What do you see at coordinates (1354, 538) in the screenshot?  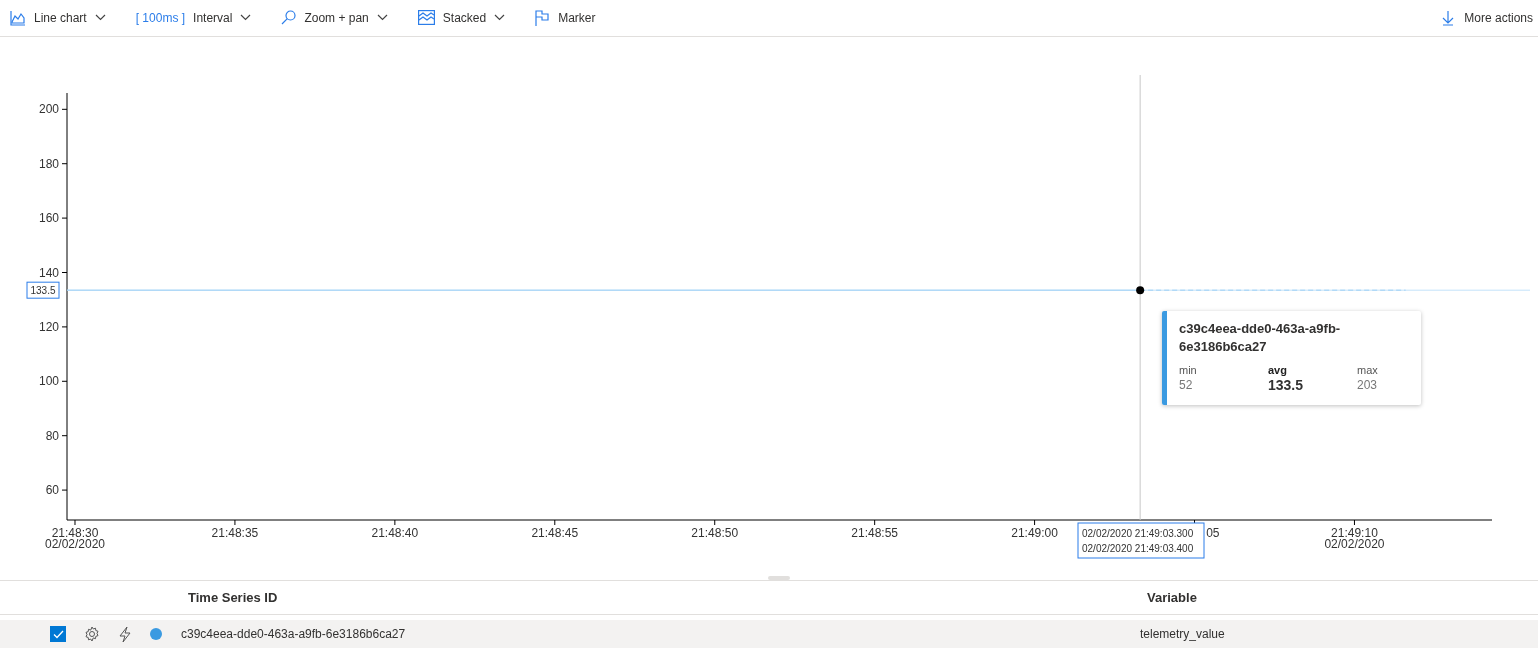 I see `x-tick-label: 21:49:10 02/02/2020` at bounding box center [1354, 538].